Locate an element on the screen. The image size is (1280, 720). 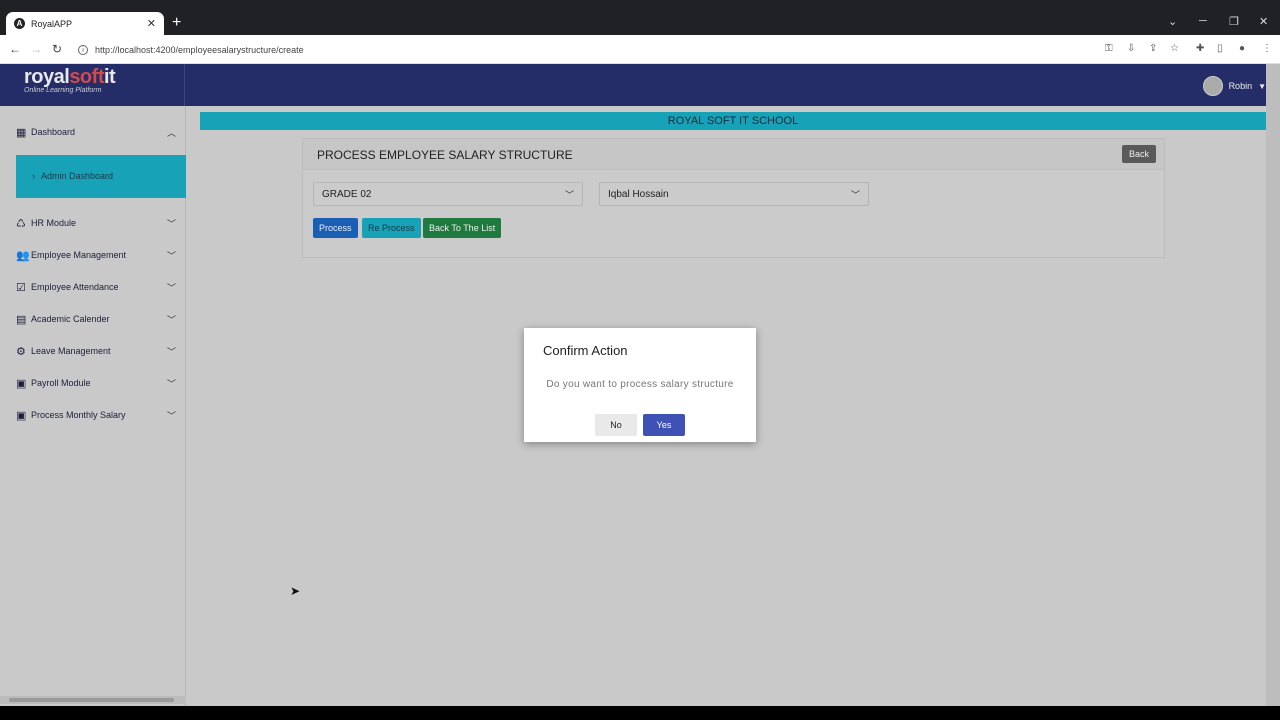
bottom-edge is located at coordinates (640, 713).